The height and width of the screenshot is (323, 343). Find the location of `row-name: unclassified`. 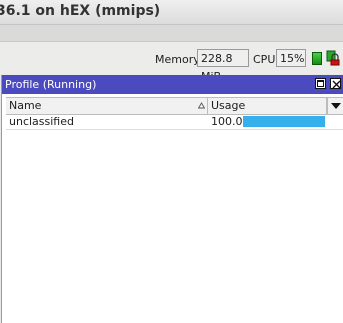

row-name: unclassified is located at coordinates (41, 121).